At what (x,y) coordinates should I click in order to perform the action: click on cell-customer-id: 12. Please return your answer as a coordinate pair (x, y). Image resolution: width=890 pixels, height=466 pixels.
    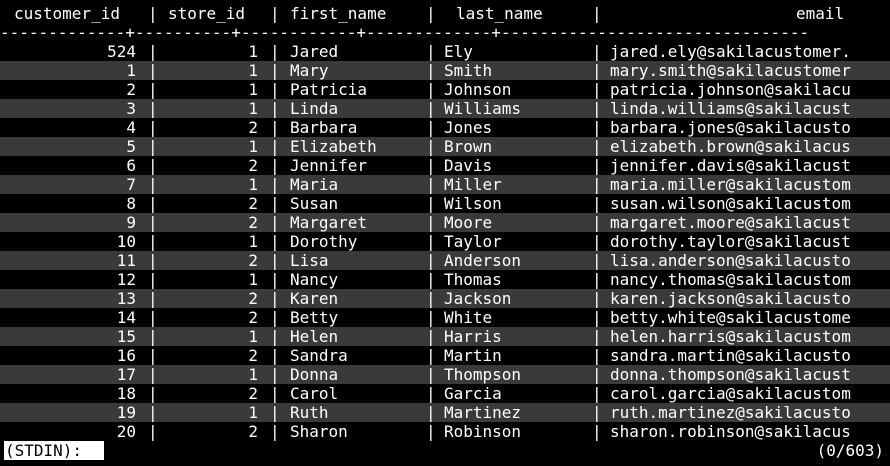
    Looking at the image, I should click on (126, 279).